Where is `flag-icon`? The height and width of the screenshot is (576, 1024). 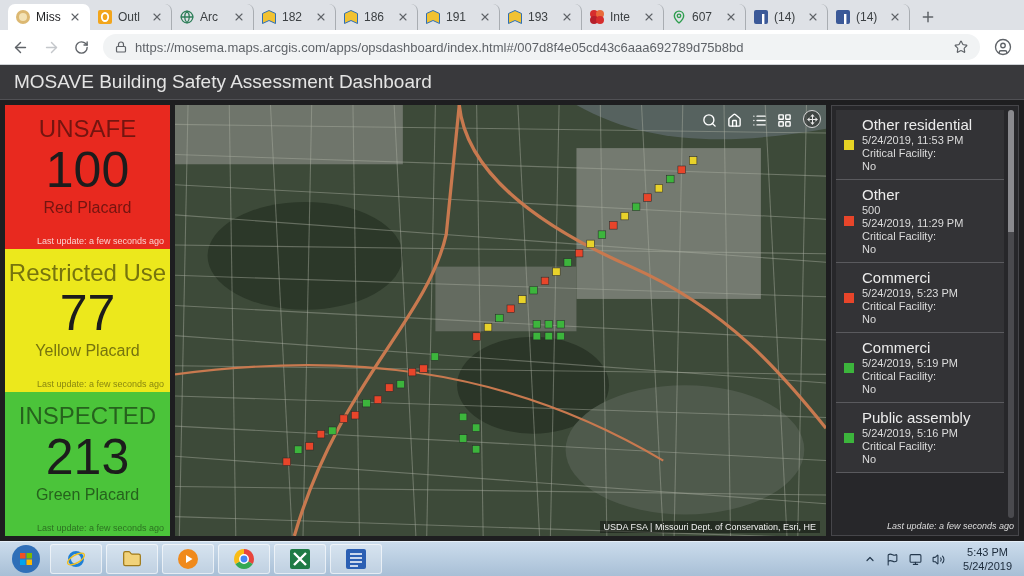
flag-icon is located at coordinates (893, 559).